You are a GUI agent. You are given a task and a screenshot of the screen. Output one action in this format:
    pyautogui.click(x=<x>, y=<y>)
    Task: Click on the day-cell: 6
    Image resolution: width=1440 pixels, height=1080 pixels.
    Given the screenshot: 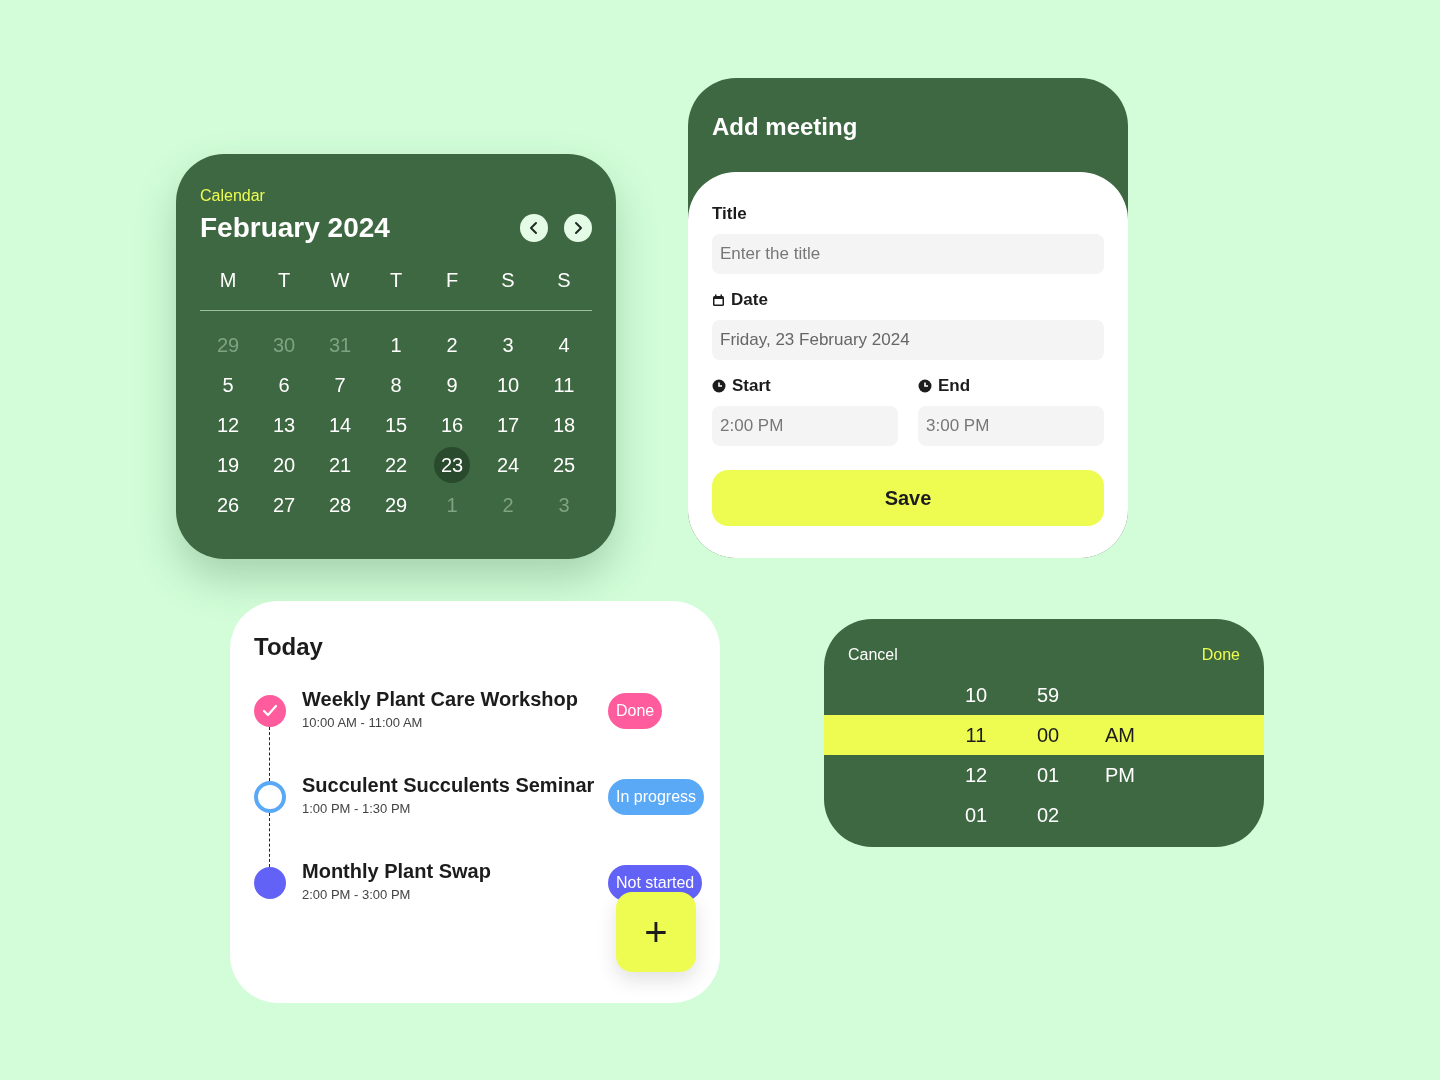 What is the action you would take?
    pyautogui.click(x=284, y=385)
    